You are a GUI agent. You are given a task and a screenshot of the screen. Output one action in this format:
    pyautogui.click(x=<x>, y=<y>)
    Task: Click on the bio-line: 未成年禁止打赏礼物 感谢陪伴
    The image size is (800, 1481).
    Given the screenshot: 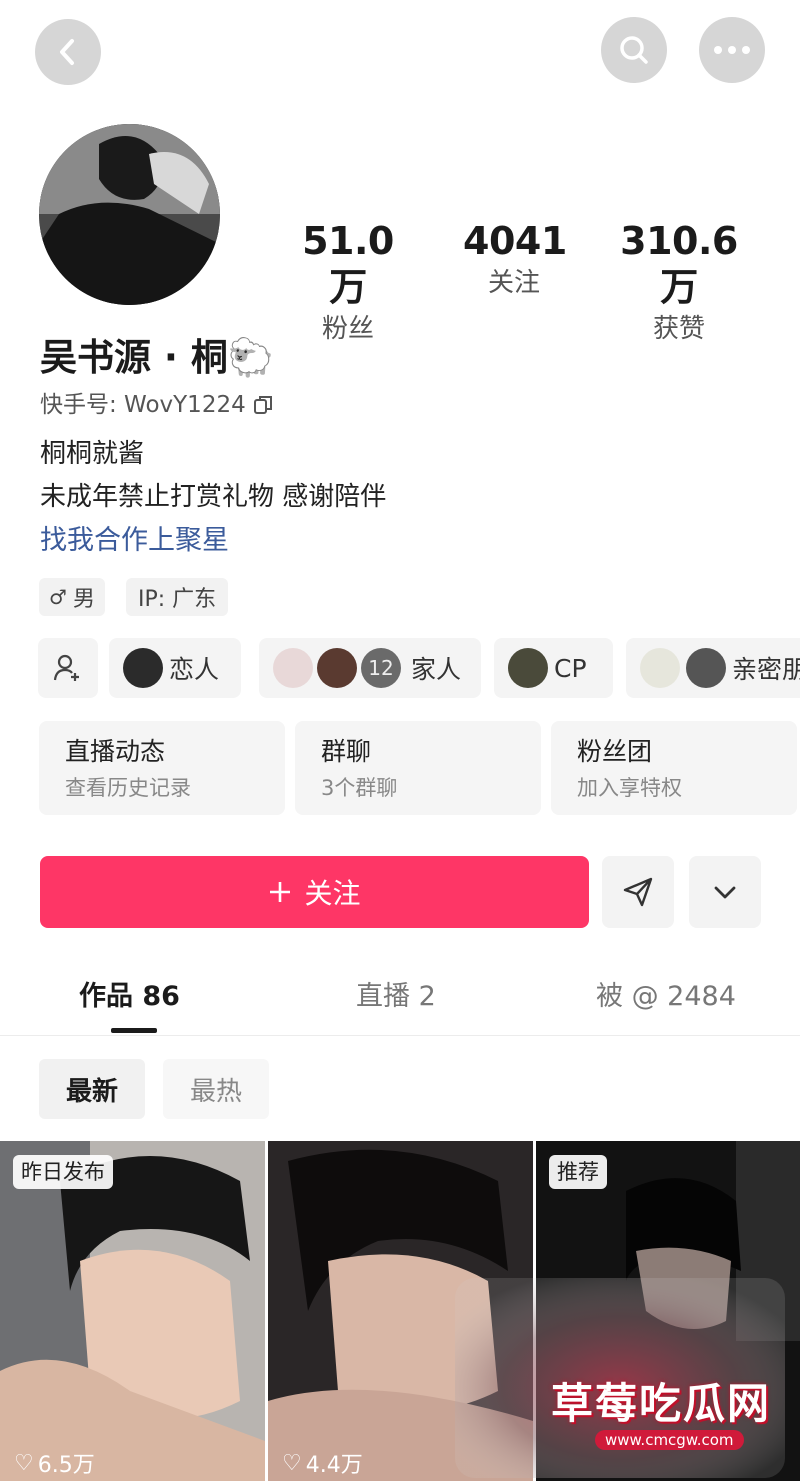 What is the action you would take?
    pyautogui.click(x=213, y=497)
    